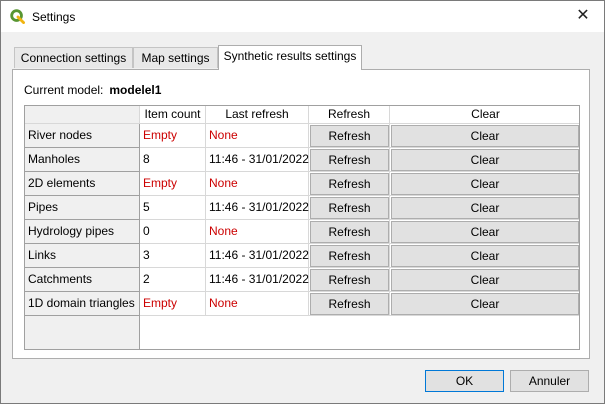 Image resolution: width=605 pixels, height=404 pixels. What do you see at coordinates (257, 115) in the screenshot?
I see `column-header-last-refresh: Last refresh` at bounding box center [257, 115].